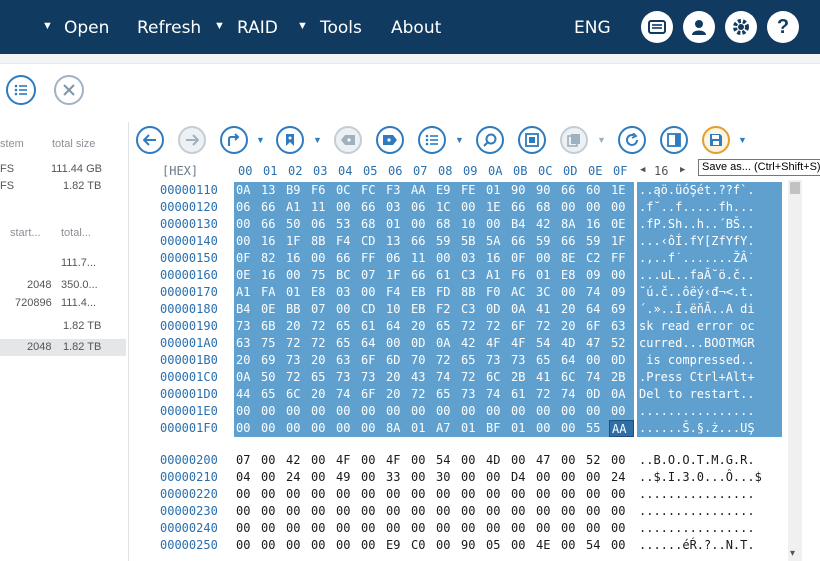  Describe the element at coordinates (341, 28) in the screenshot. I see `menu-tools: Tools` at that location.